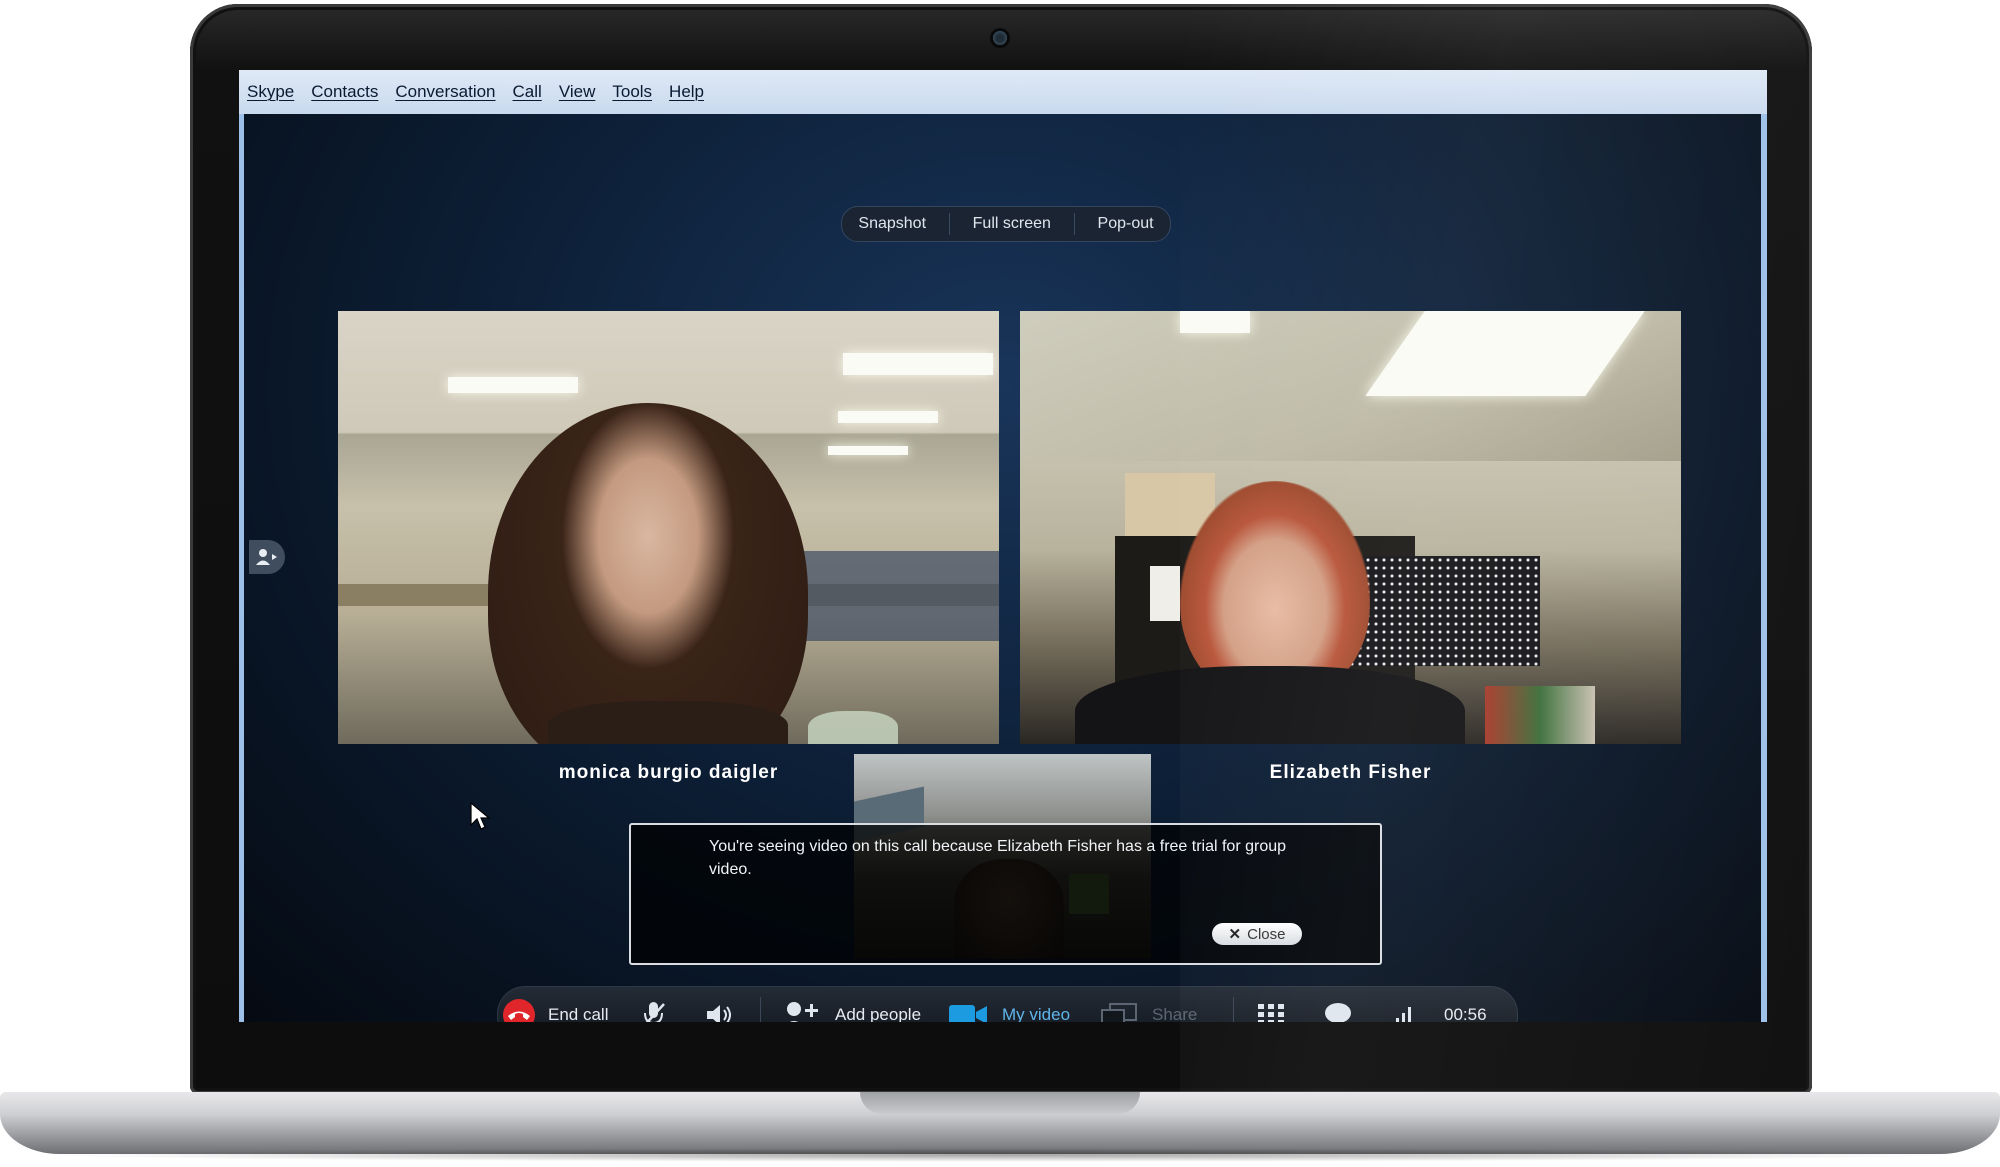  Describe the element at coordinates (1000, 1155) in the screenshot. I see `laptop-shadow` at that location.